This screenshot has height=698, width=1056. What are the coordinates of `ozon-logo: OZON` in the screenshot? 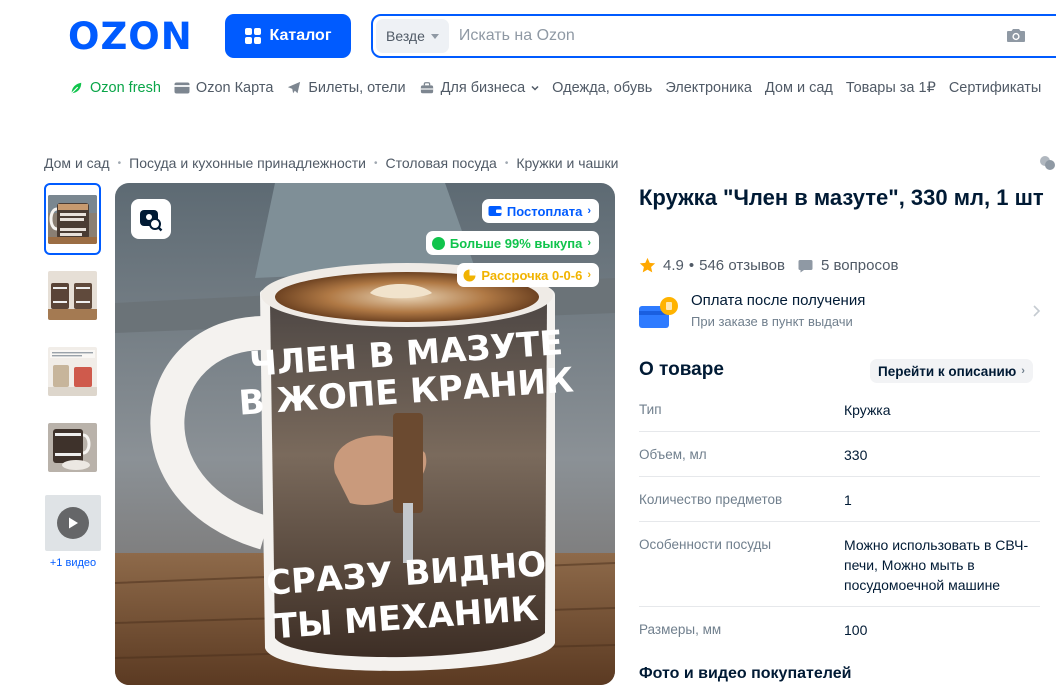 It's located at (130, 36).